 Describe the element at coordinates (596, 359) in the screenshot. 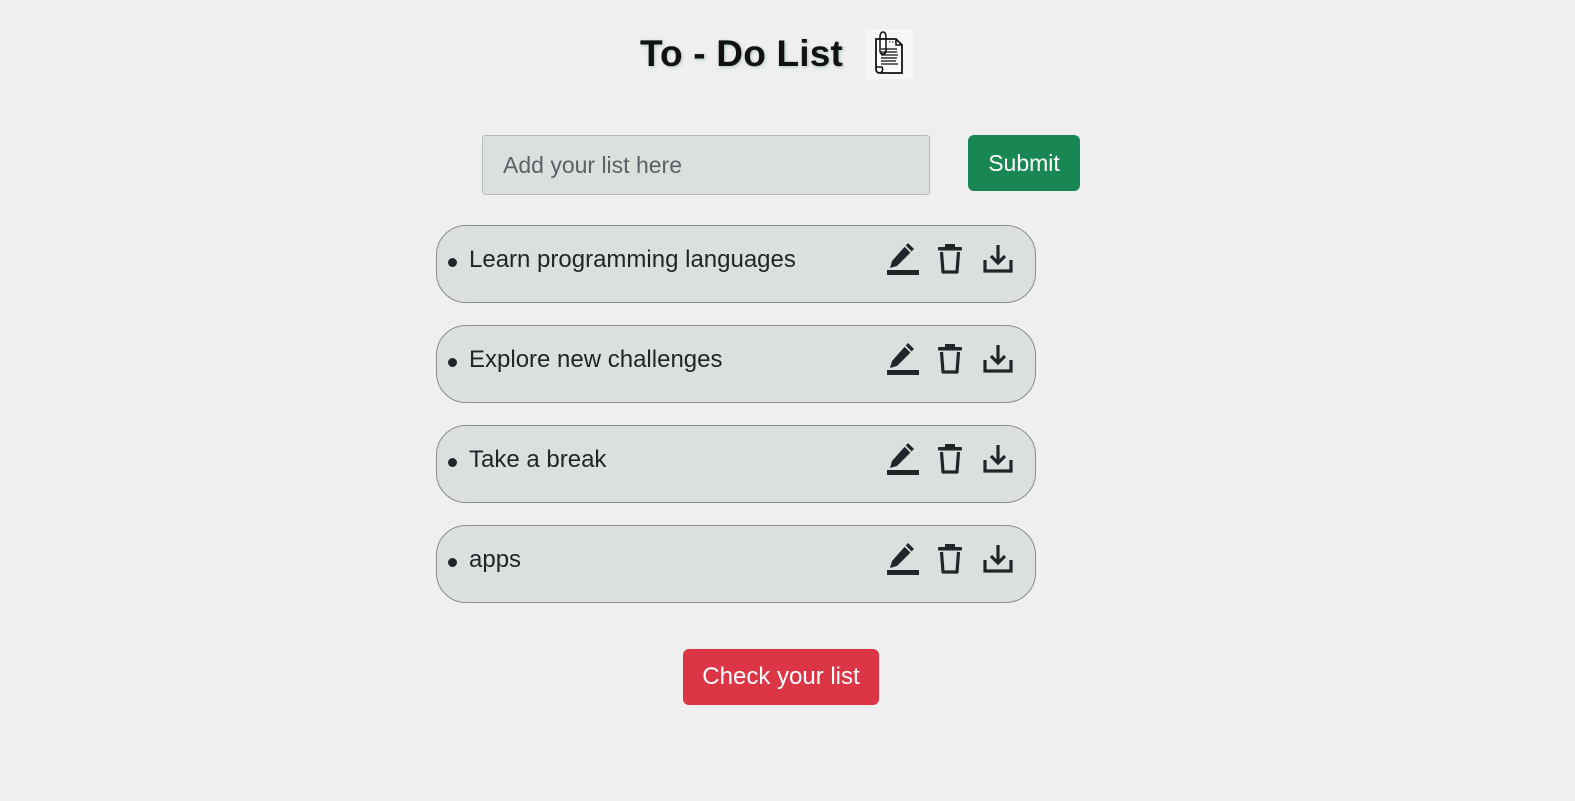

I see `todo-text: Explore new challenges` at that location.